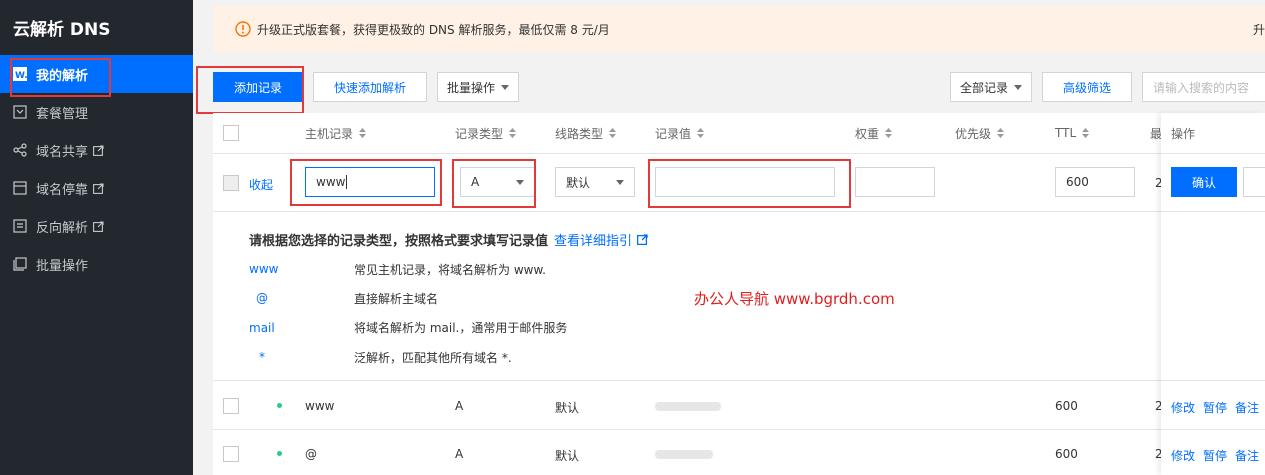 The image size is (1265, 475). Describe the element at coordinates (680, 133) in the screenshot. I see `col-value: 记录值` at that location.